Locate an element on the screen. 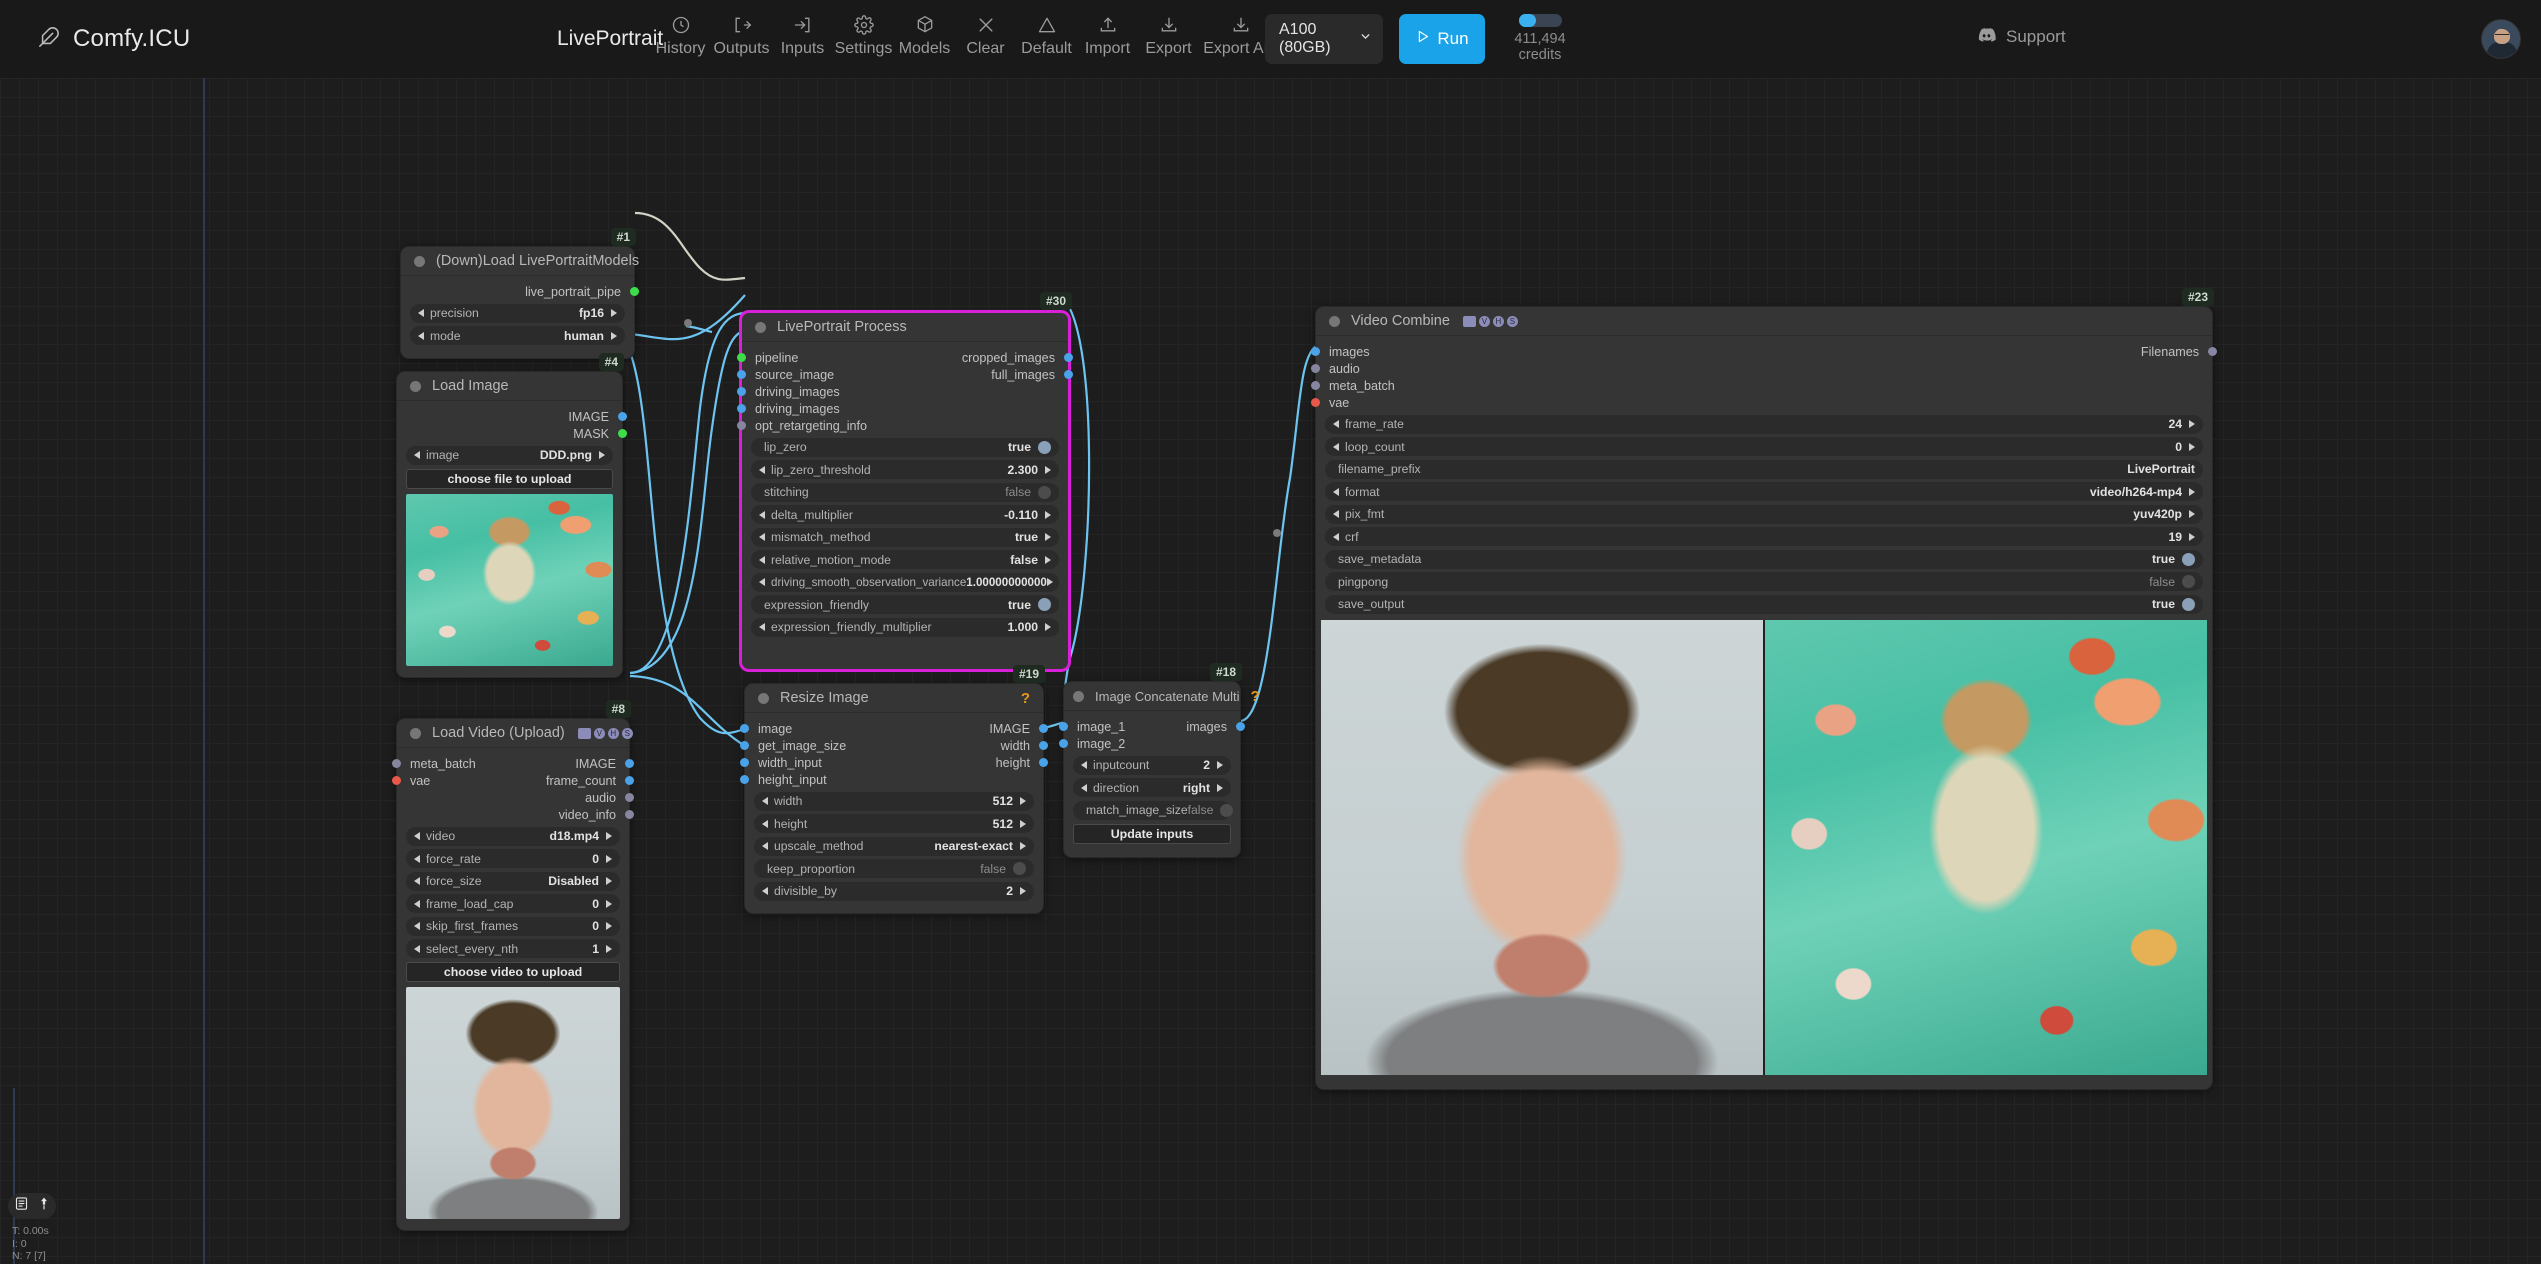 The image size is (2541, 1264). input-socket-row: driving_images is located at coordinates (902, 391).